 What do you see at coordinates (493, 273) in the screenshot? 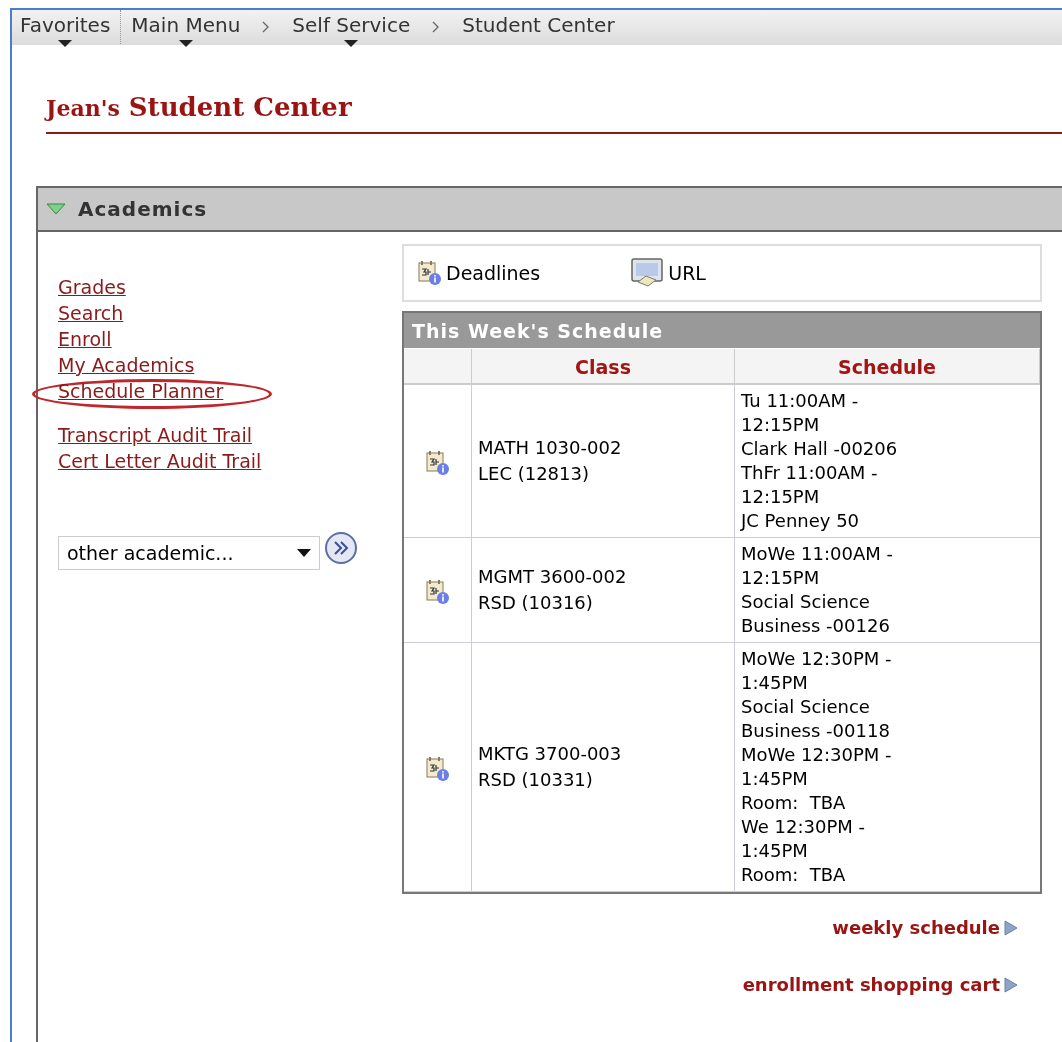
I see `quick-link: Deadlines` at bounding box center [493, 273].